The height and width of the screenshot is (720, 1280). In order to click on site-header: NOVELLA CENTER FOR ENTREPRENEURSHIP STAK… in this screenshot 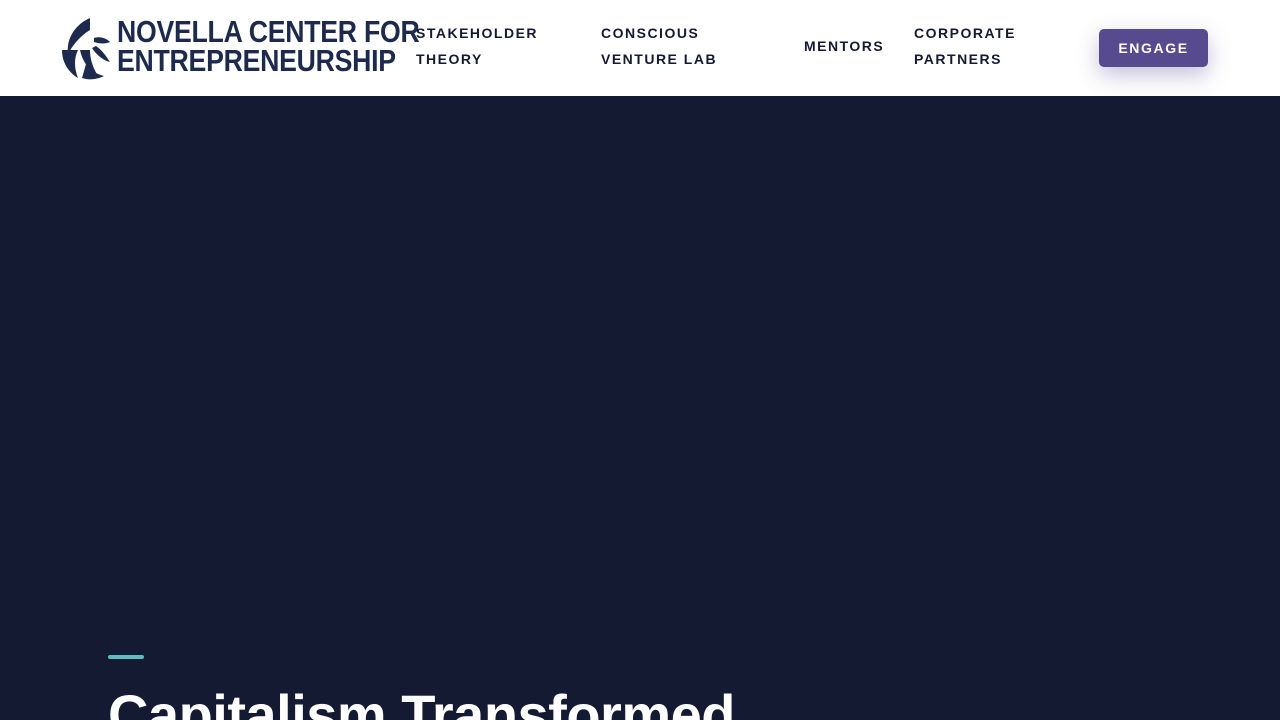, I will do `click(640, 48)`.